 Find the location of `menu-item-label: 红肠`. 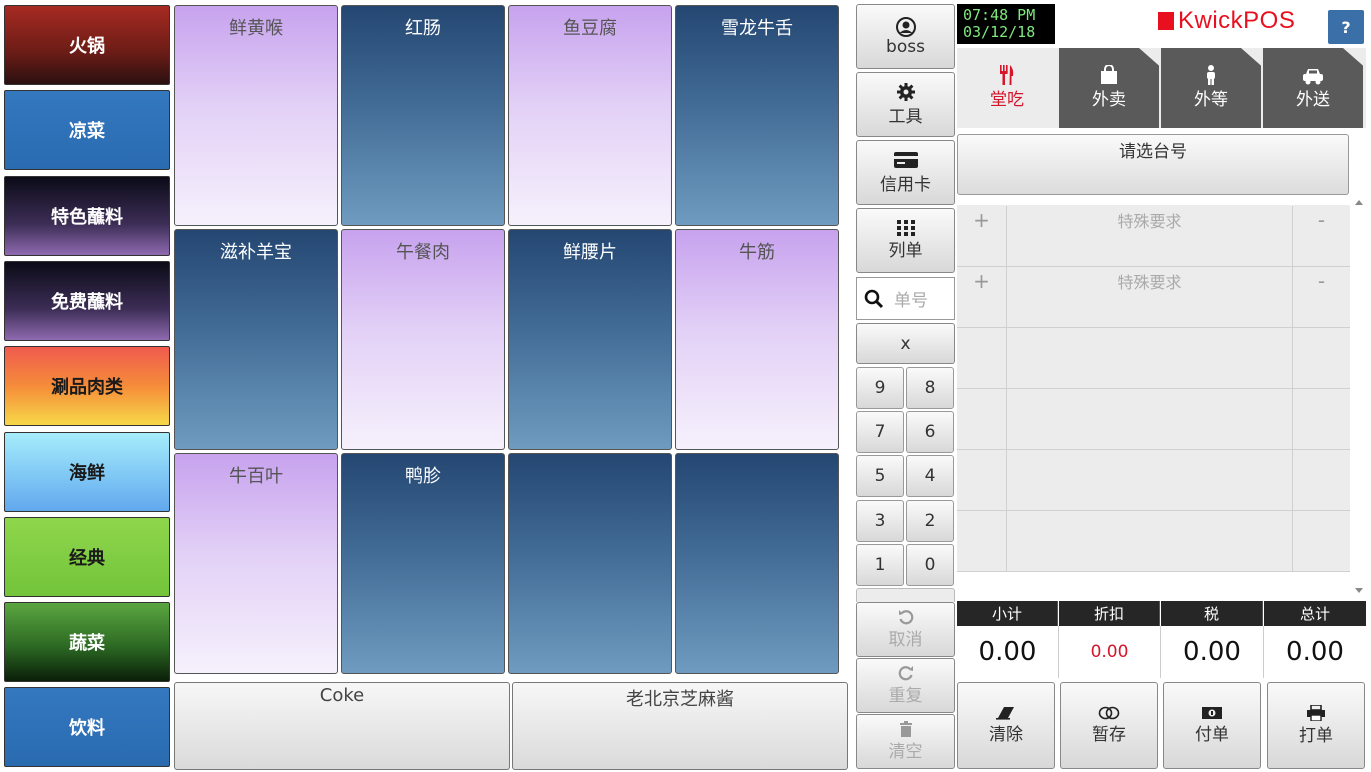

menu-item-label: 红肠 is located at coordinates (423, 28).